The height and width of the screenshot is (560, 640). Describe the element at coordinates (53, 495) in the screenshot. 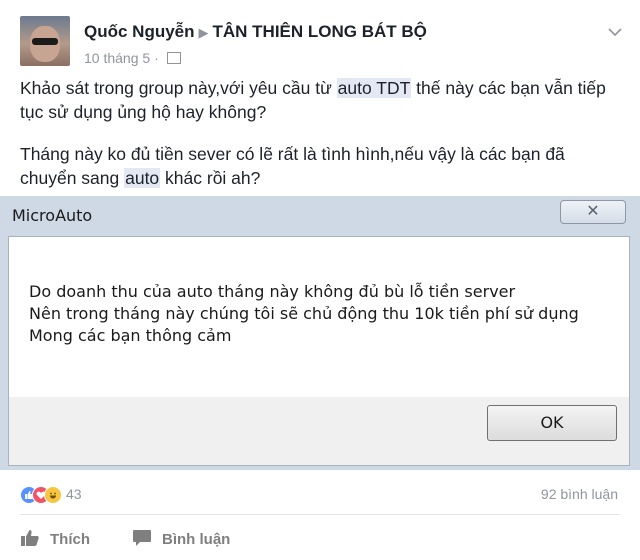

I see `haha-reaction-icon` at that location.